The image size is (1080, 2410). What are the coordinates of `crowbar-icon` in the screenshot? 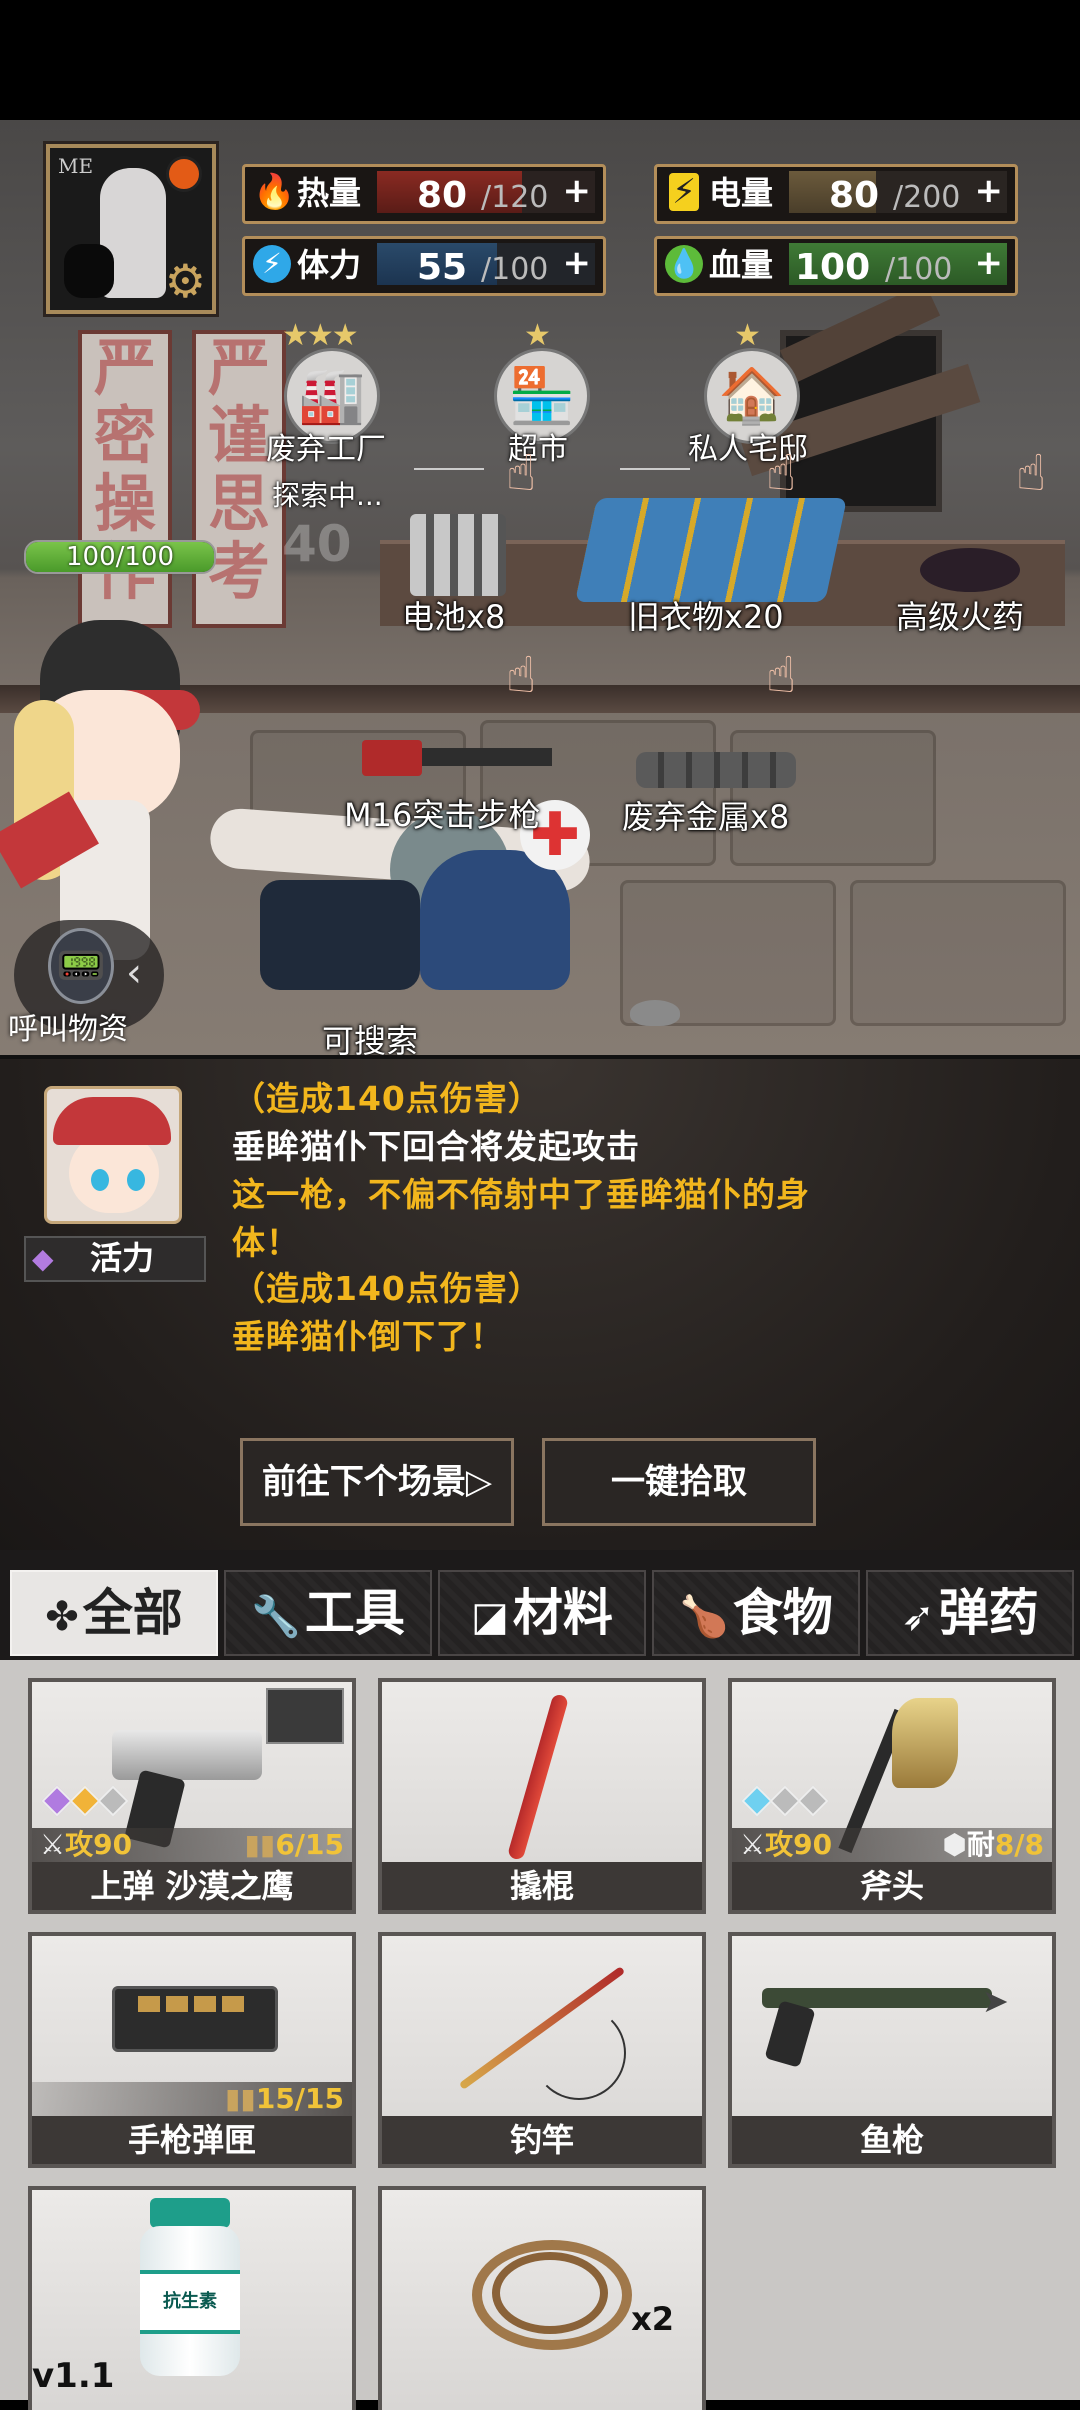 It's located at (538, 1777).